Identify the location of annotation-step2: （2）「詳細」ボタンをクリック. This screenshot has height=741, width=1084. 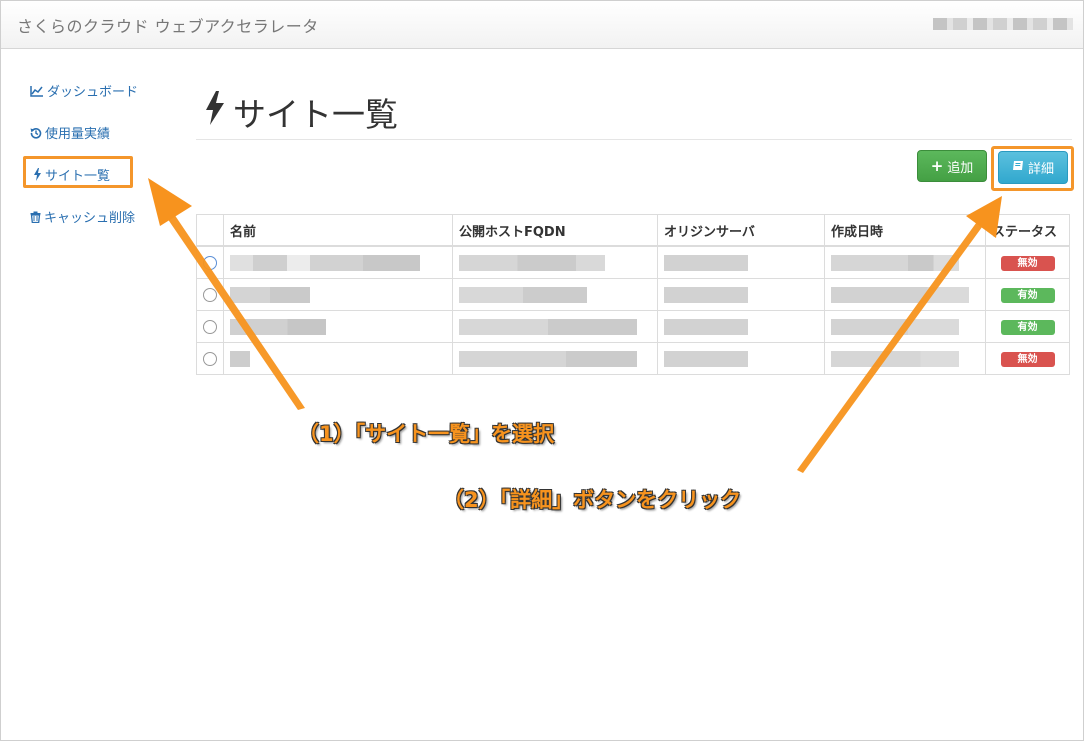
(592, 500).